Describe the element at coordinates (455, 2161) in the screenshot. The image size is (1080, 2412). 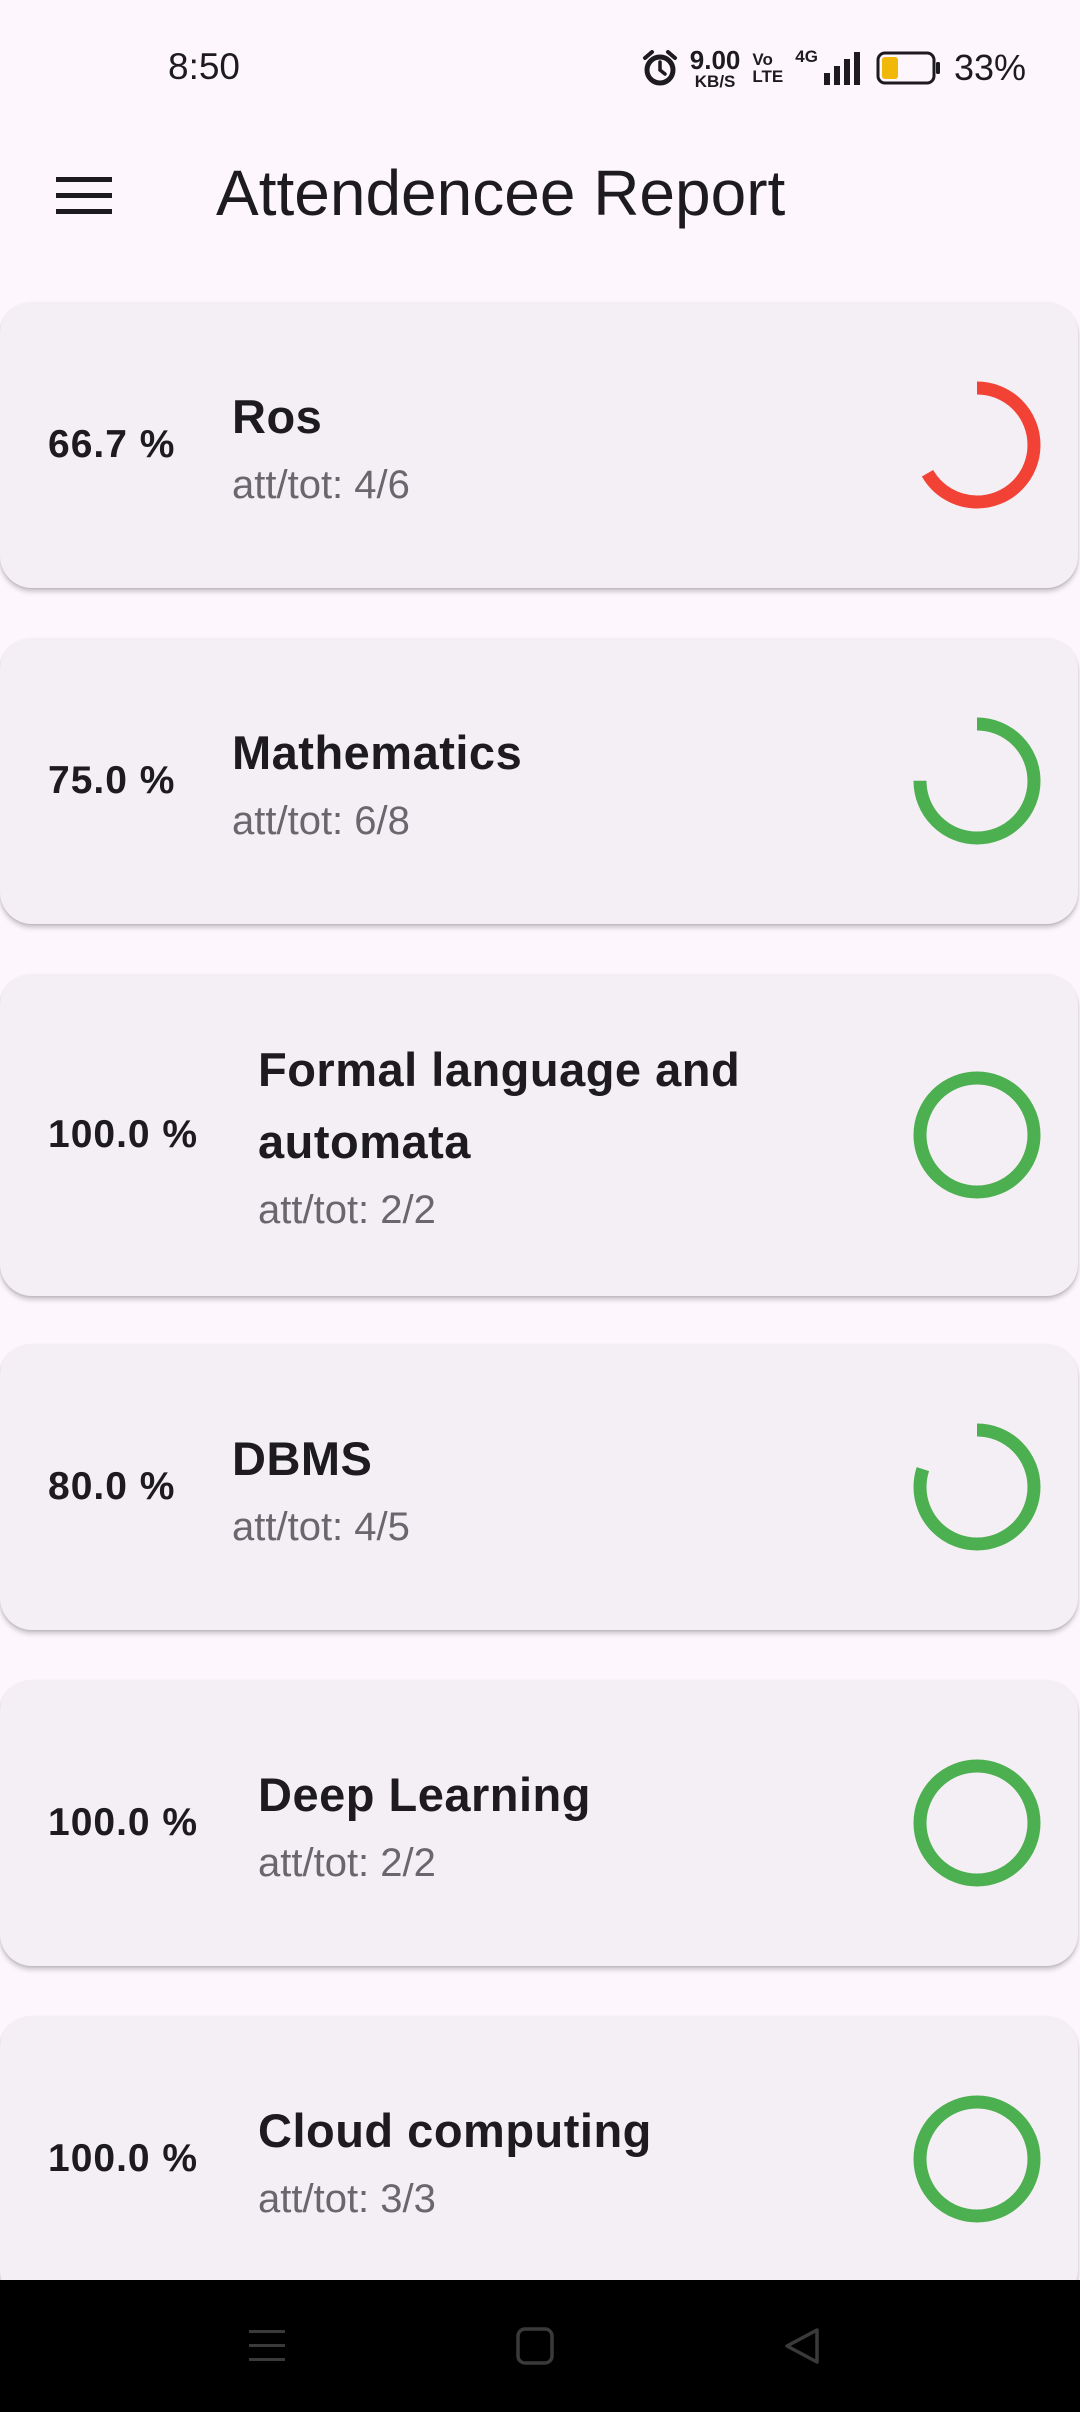
I see `subject-info: Cloud computing att/tot: 3/3` at that location.